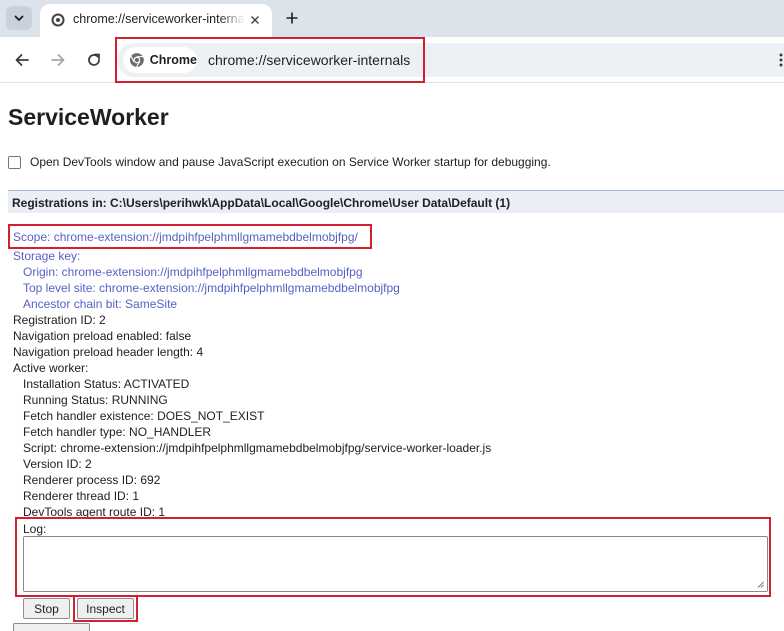 This screenshot has height=631, width=784. I want to click on stop-button: Stop, so click(46, 608).